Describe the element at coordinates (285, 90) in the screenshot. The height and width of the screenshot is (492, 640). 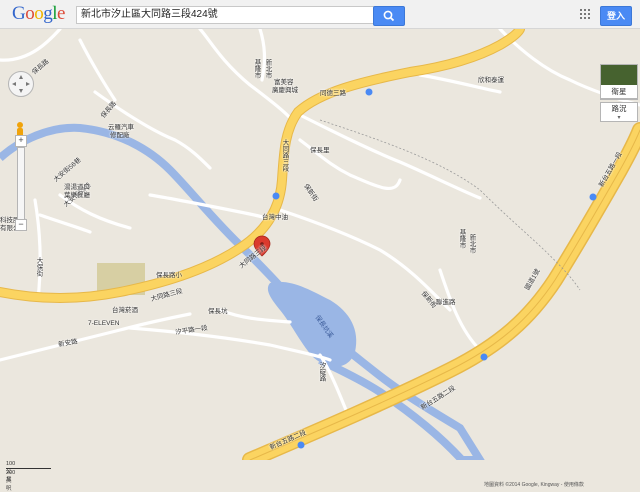
I see `map-label: 廣慶興城` at that location.